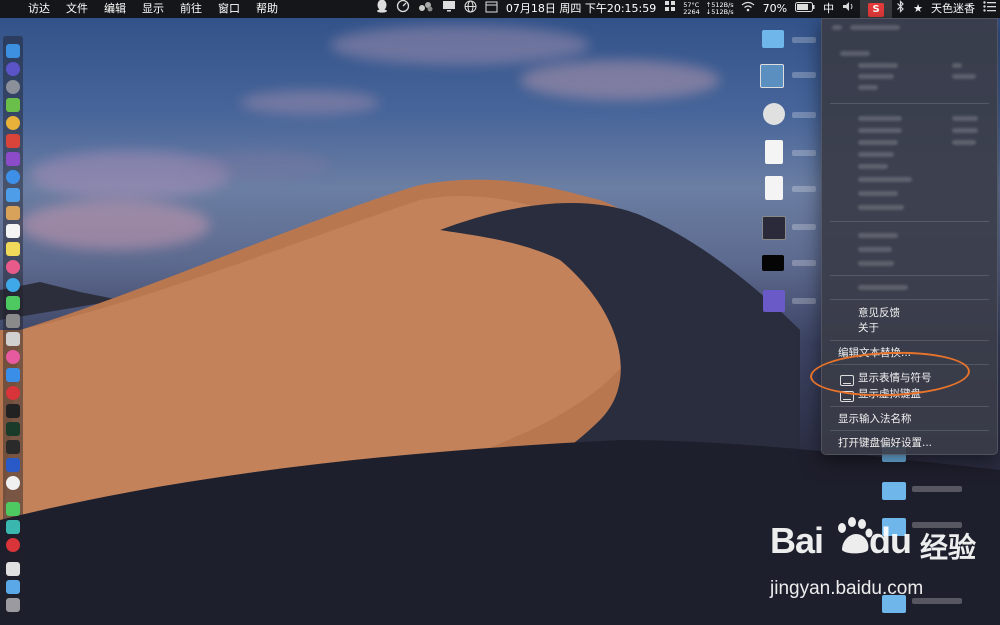  What do you see at coordinates (13, 231) in the screenshot?
I see `calendar-app-icon` at bounding box center [13, 231].